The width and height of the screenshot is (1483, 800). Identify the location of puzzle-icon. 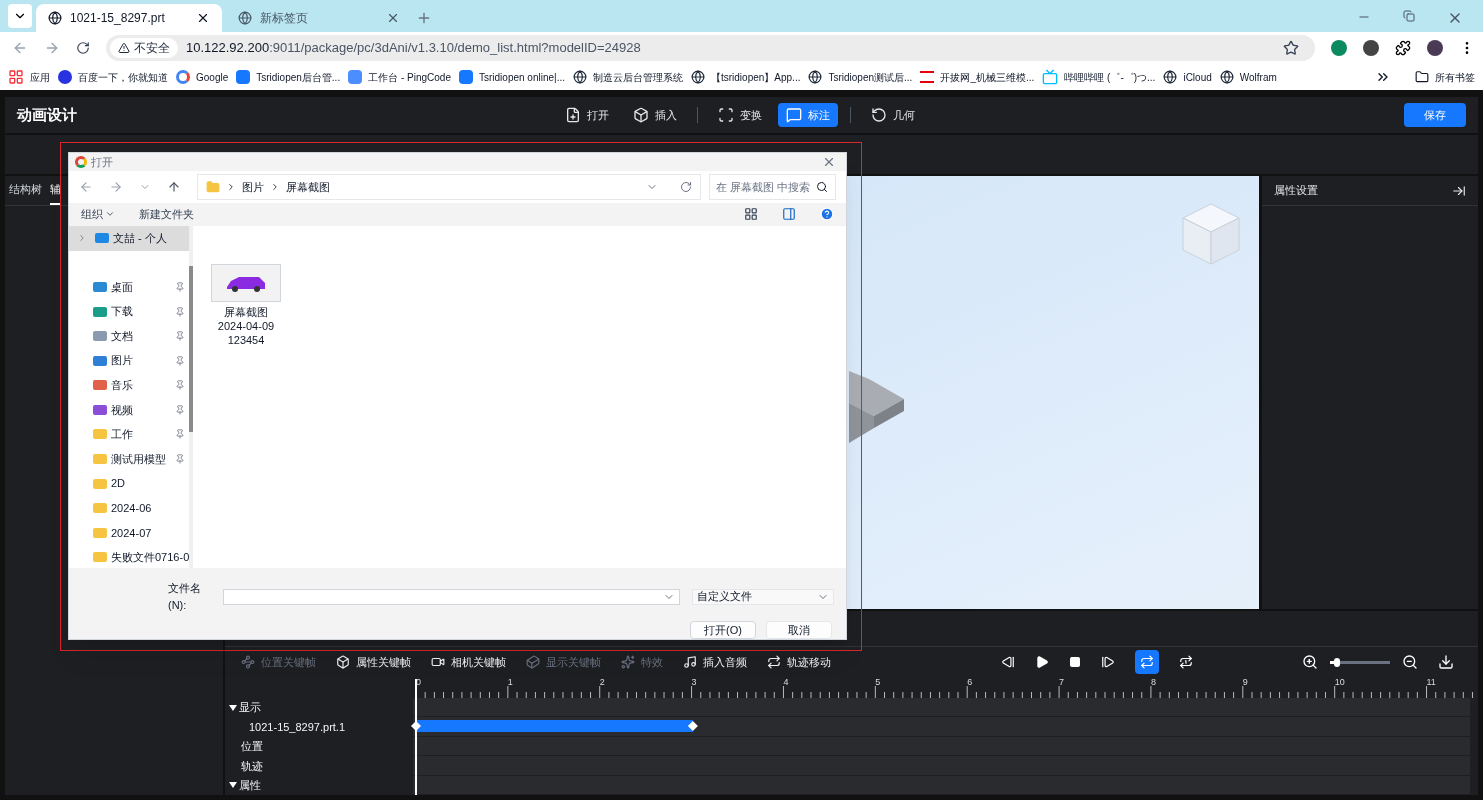
(1403, 48).